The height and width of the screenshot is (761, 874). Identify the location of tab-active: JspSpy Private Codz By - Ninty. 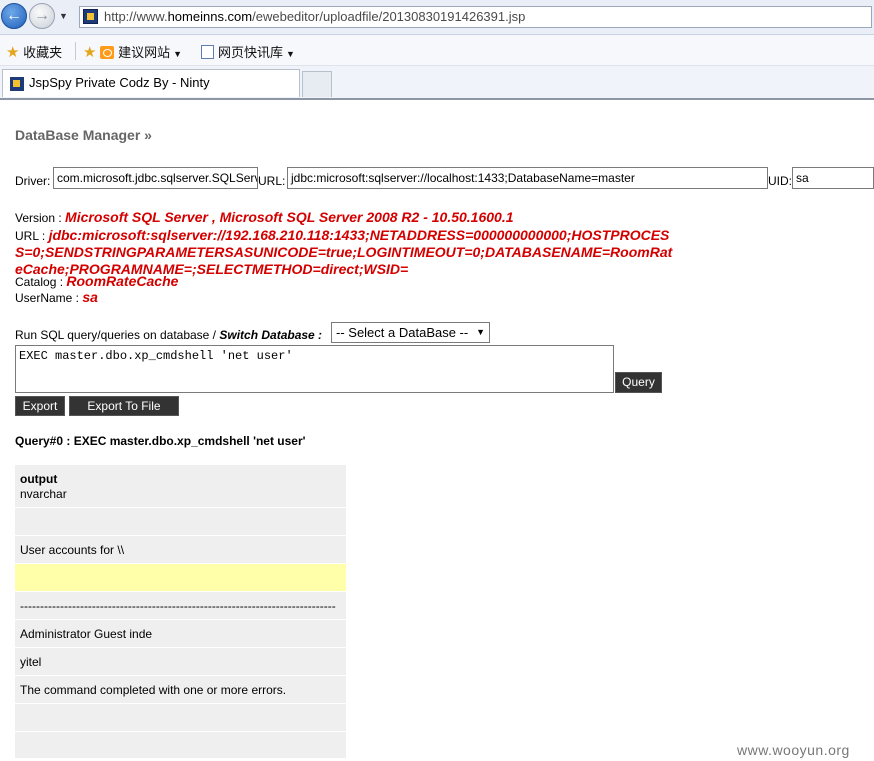
(151, 83).